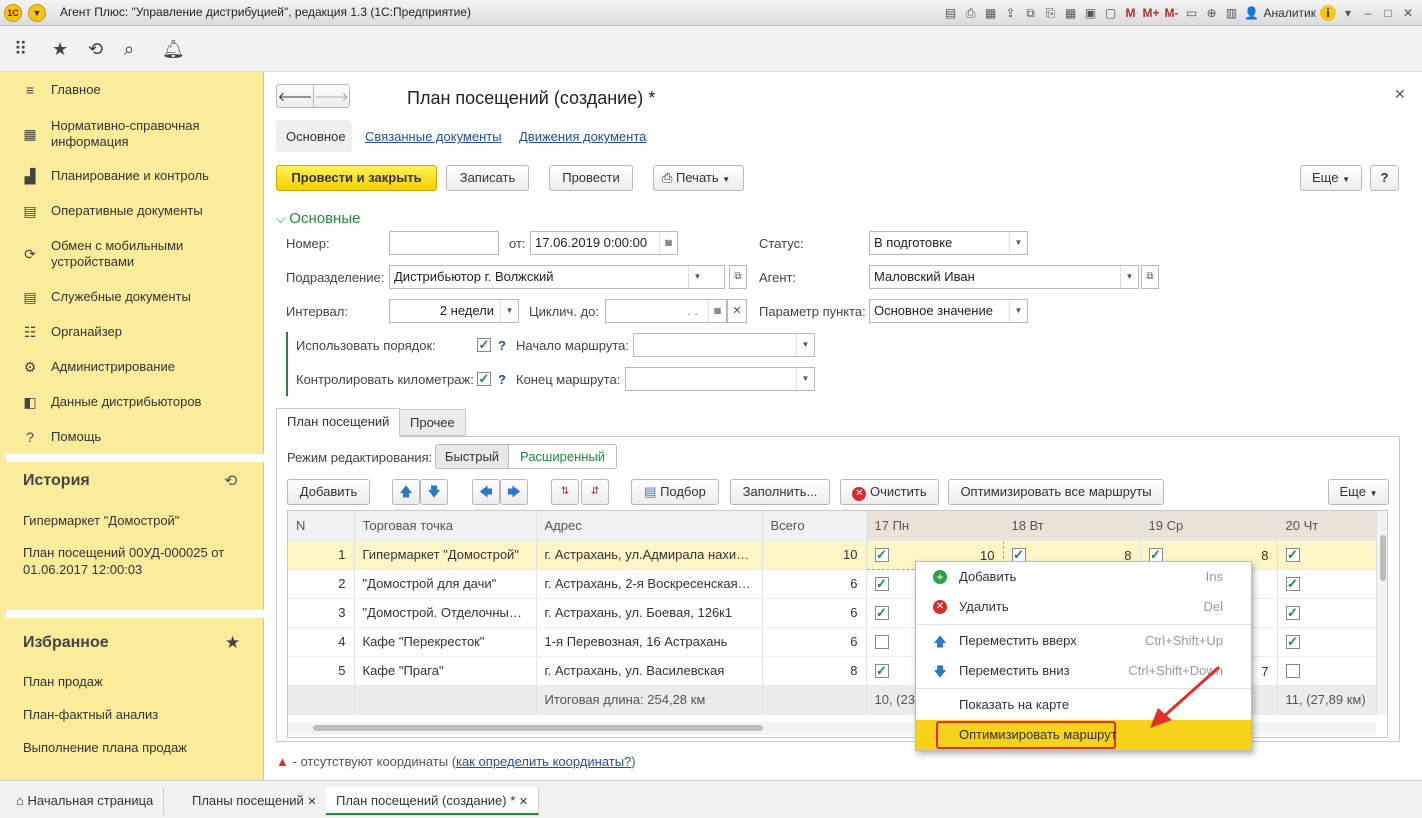  Describe the element at coordinates (649, 526) in the screenshot. I see `col-header-address: Адрес` at that location.